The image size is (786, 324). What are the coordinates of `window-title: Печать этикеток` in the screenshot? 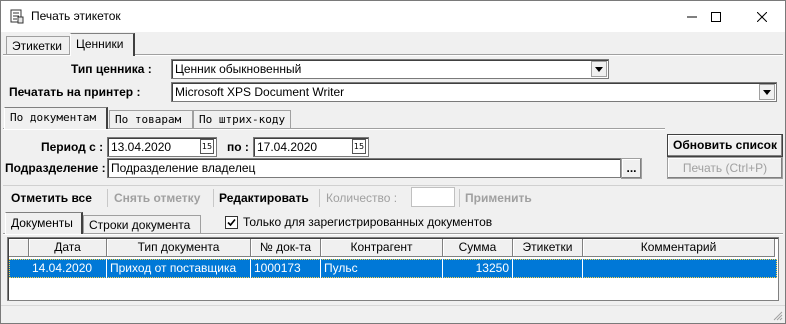 It's located at (76, 16).